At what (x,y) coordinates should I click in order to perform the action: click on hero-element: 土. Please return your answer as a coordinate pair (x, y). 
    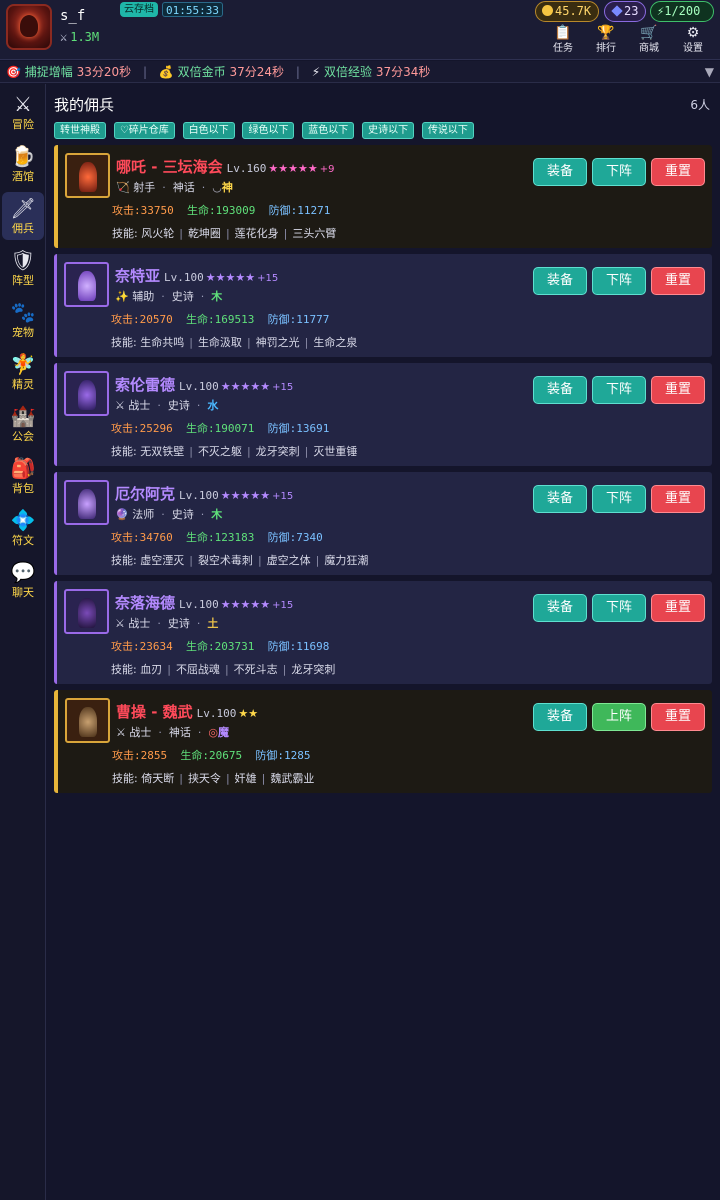
    Looking at the image, I should click on (213, 623).